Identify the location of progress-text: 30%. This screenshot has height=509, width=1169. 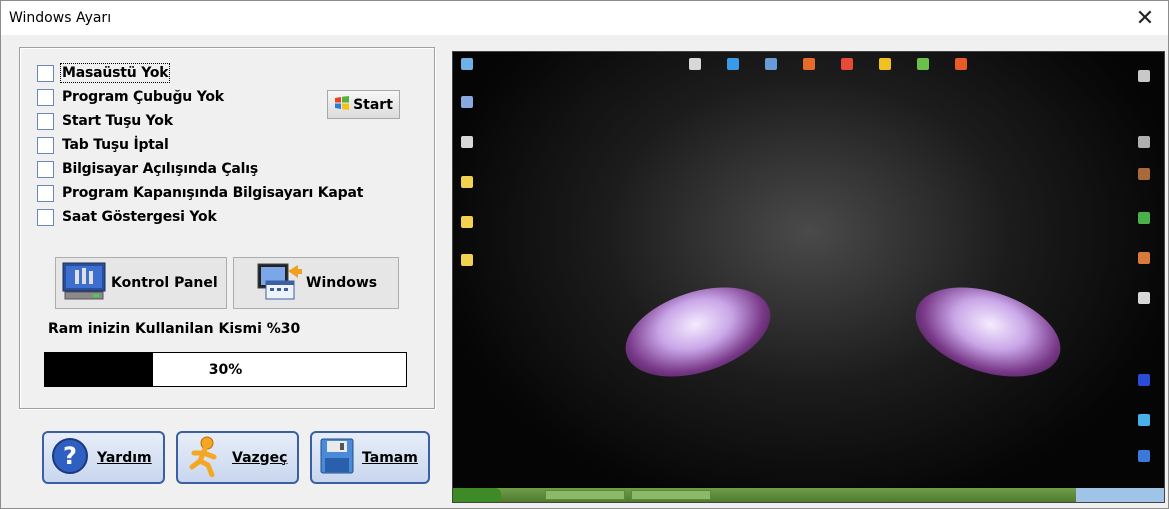
(225, 369).